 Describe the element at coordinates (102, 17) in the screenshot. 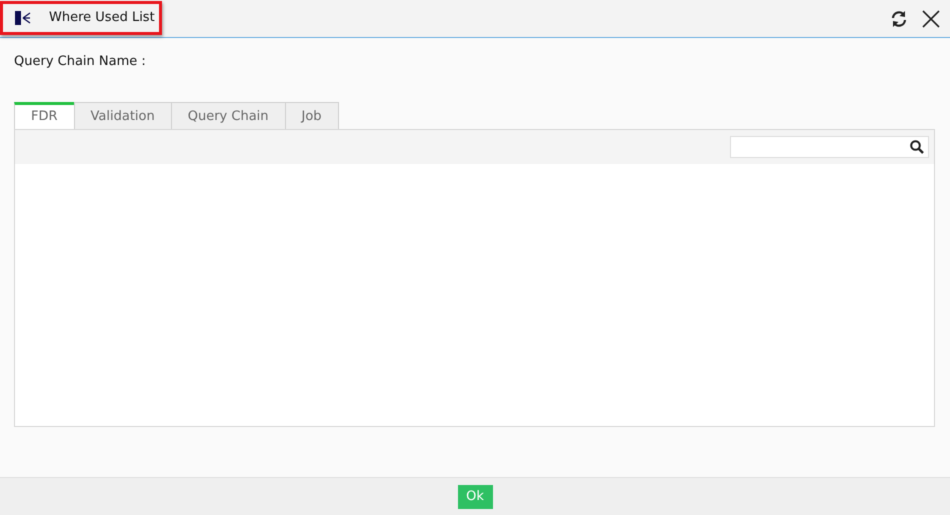

I see `window-title: Where Used List` at that location.